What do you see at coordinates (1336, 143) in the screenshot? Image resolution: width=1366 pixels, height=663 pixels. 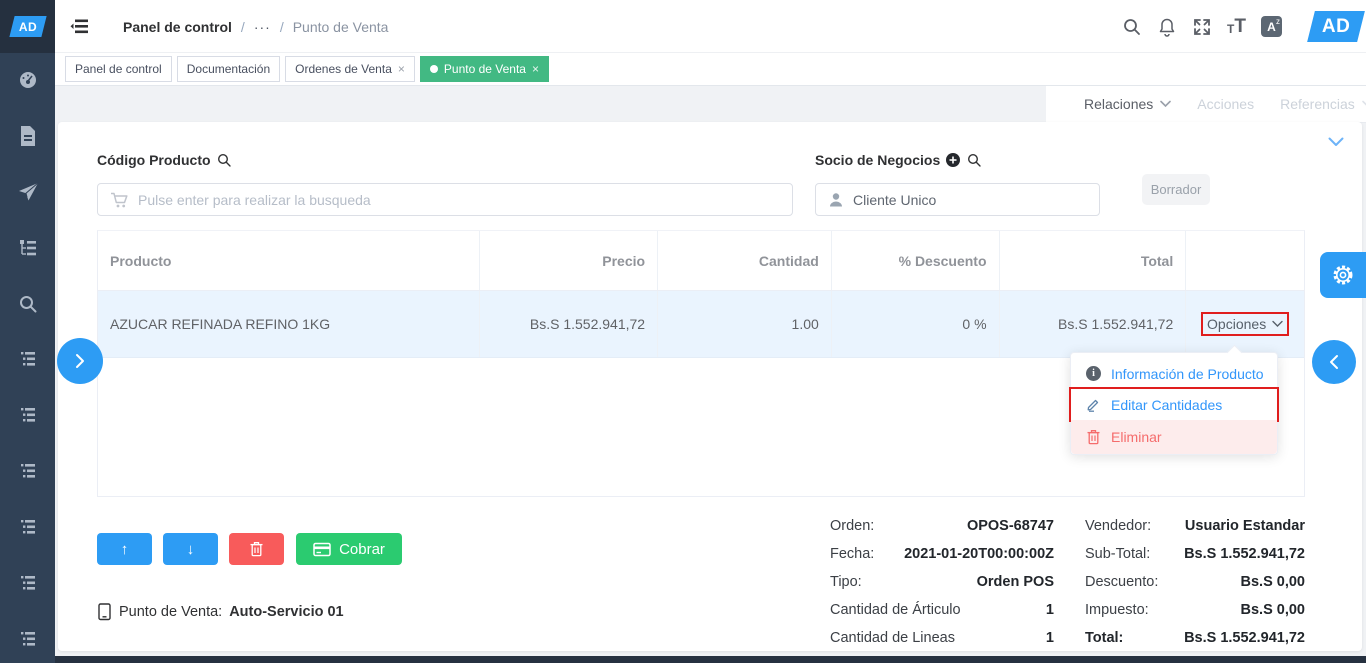 I see `collapse-panel-icon` at bounding box center [1336, 143].